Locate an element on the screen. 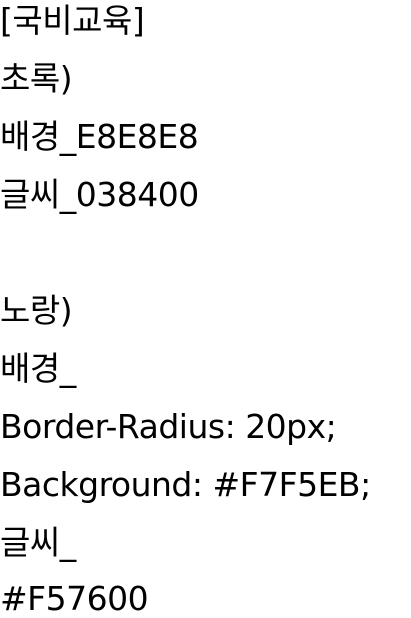 The height and width of the screenshot is (618, 411). heading-line: [국비교육] is located at coordinates (72, 20).